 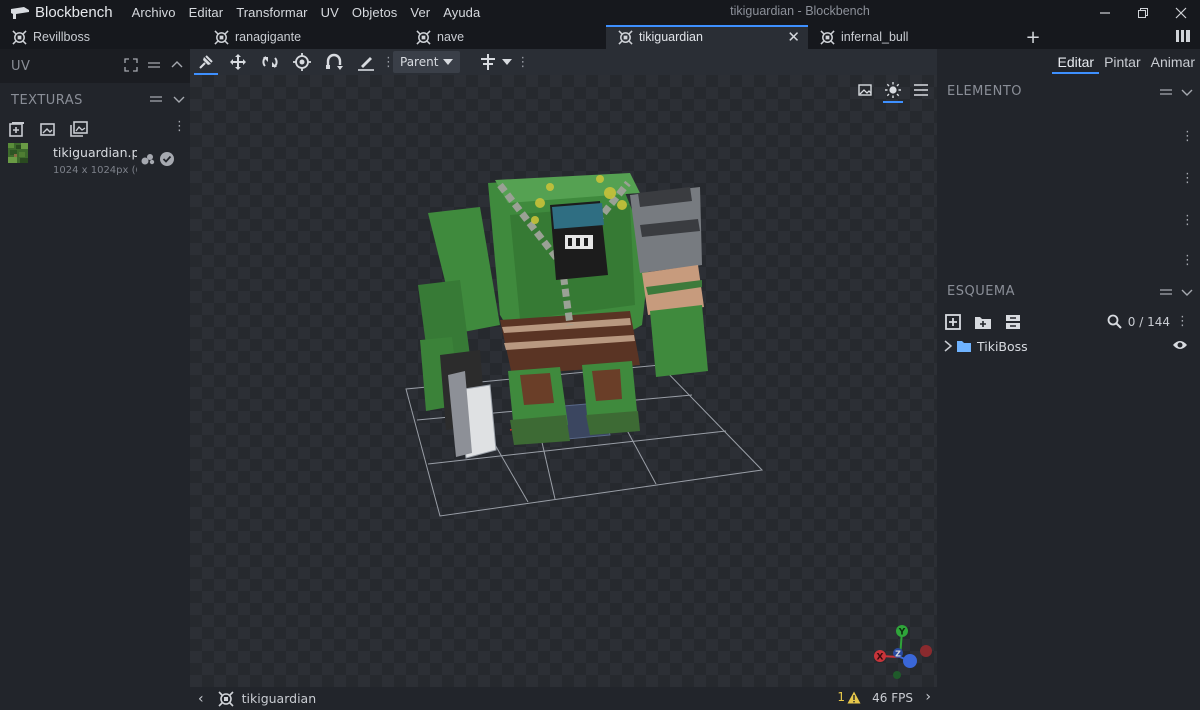 I want to click on minimize-button, so click(x=1105, y=12).